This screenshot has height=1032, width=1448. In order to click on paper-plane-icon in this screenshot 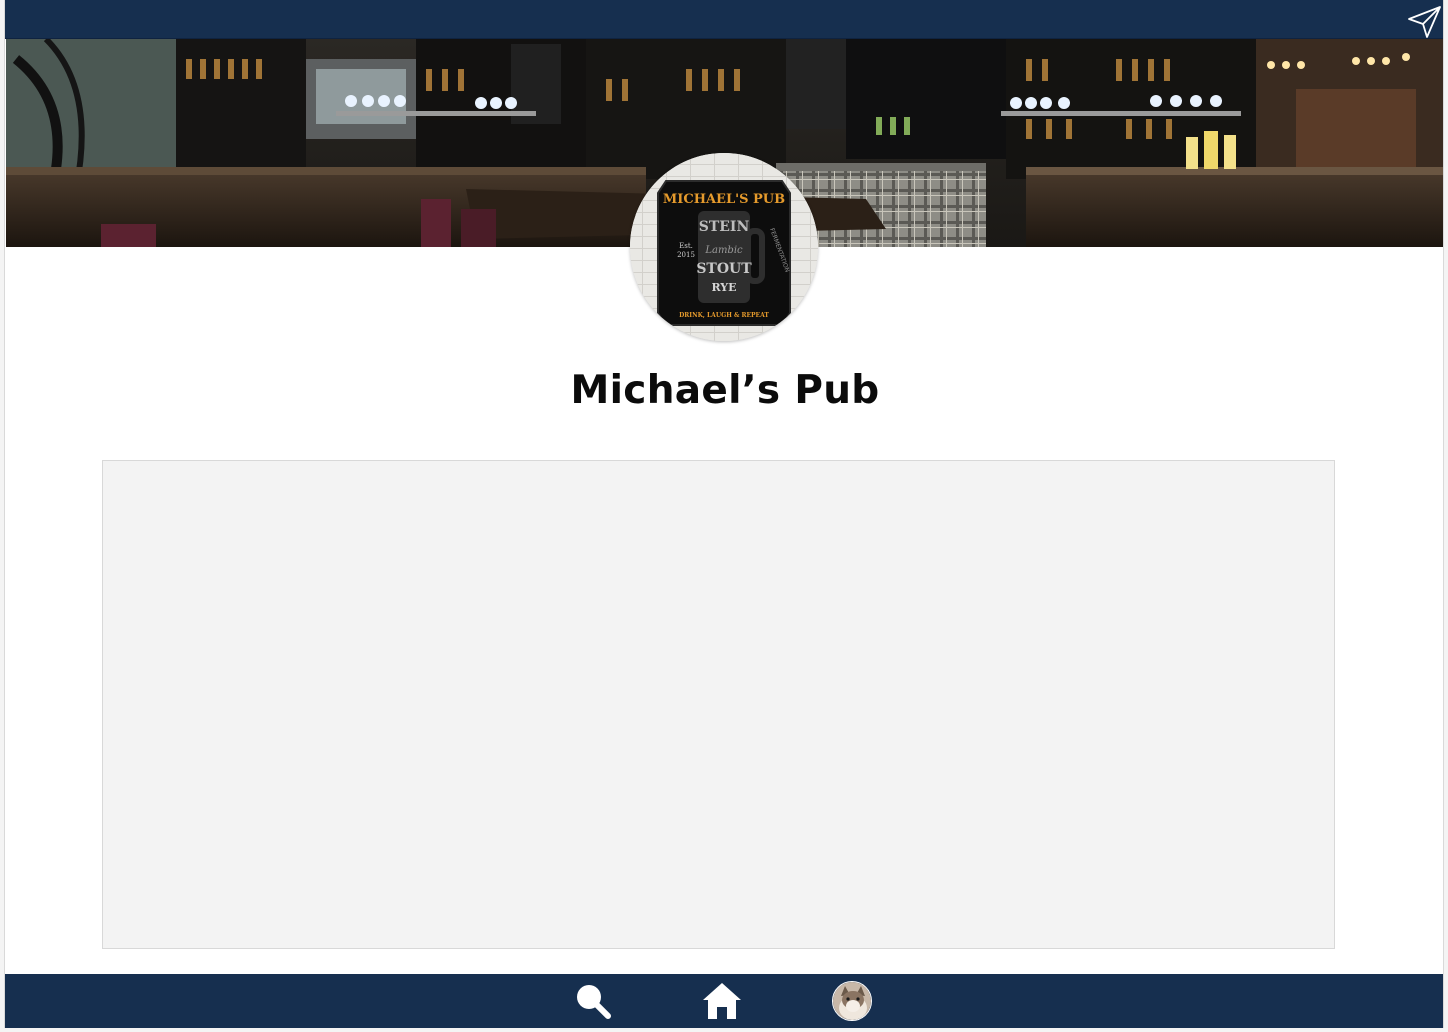, I will do `click(1424, 22)`.